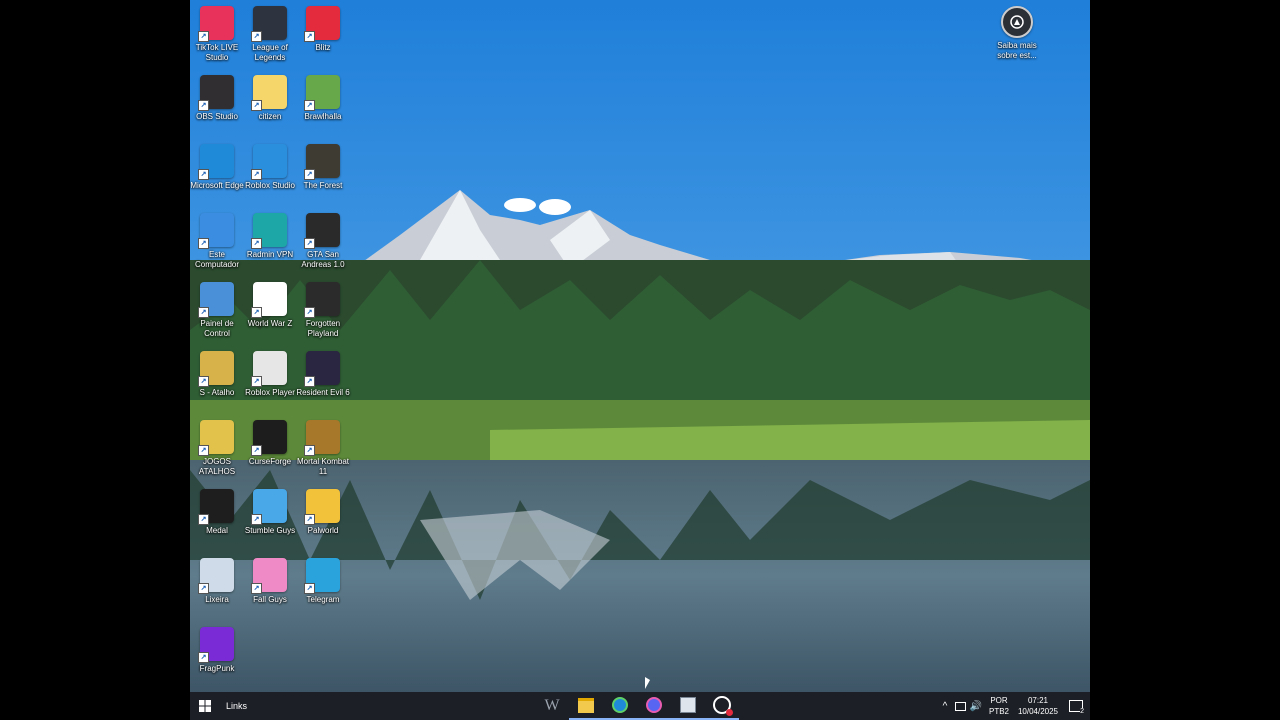 This screenshot has height=720, width=1280. Describe the element at coordinates (999, 700) in the screenshot. I see `language-code: POR` at that location.